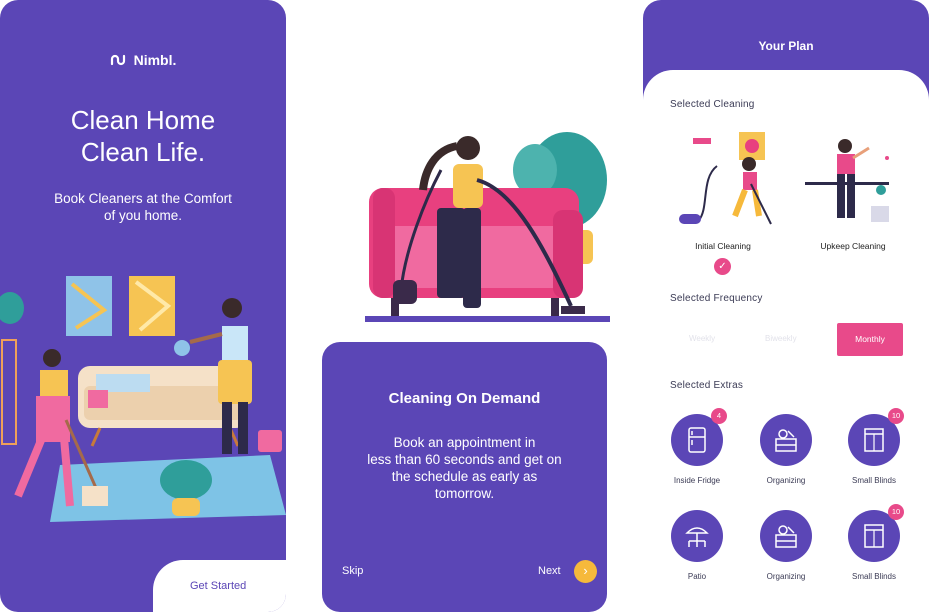 This screenshot has height=612, width=929. What do you see at coordinates (697, 440) in the screenshot?
I see `fridge-icon` at bounding box center [697, 440].